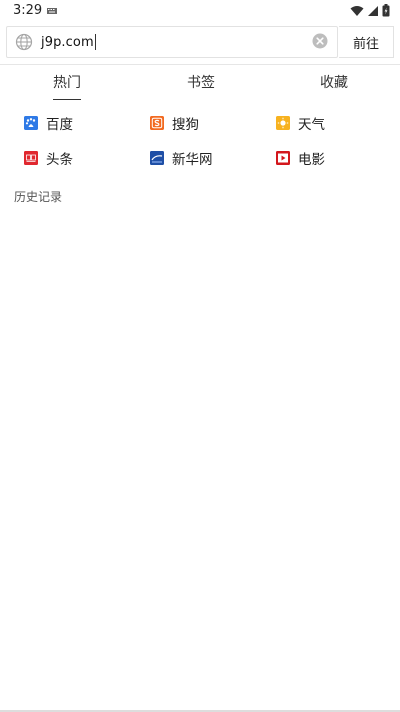 This screenshot has width=400, height=712. Describe the element at coordinates (59, 160) in the screenshot. I see `site-label: 头条` at that location.